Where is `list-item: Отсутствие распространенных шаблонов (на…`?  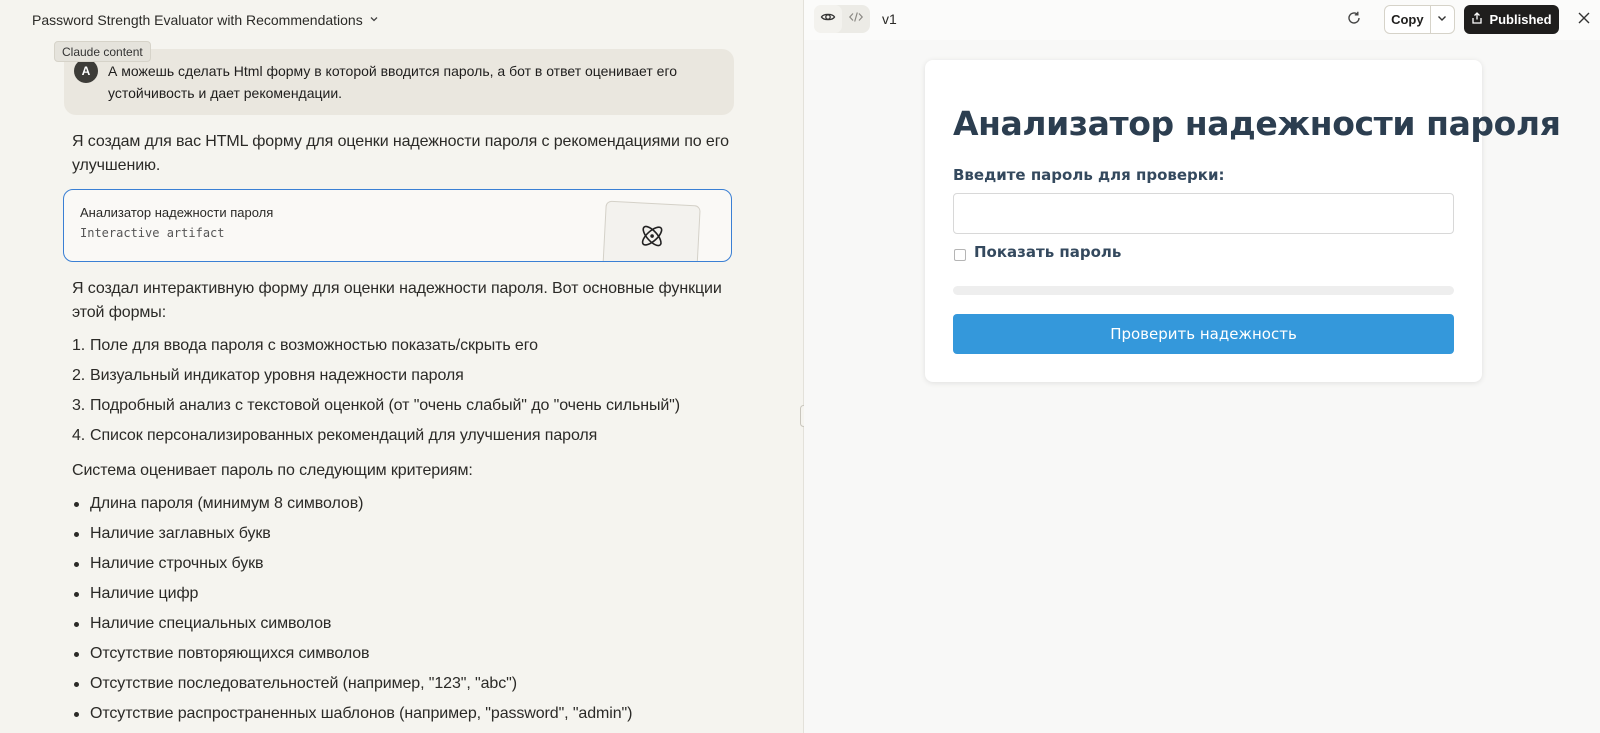 list-item: Отсутствие распространенных шаблонов (на… is located at coordinates (422, 714).